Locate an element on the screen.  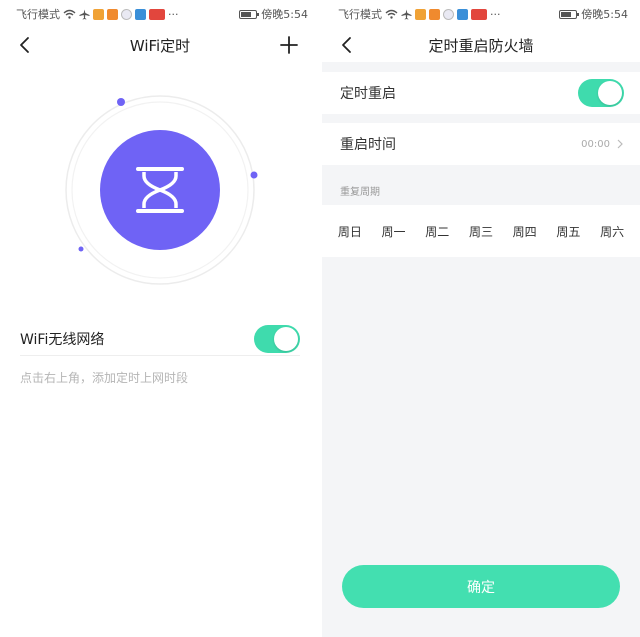
nav-bar: 定时重启防火墙 is located at coordinates (481, 45).